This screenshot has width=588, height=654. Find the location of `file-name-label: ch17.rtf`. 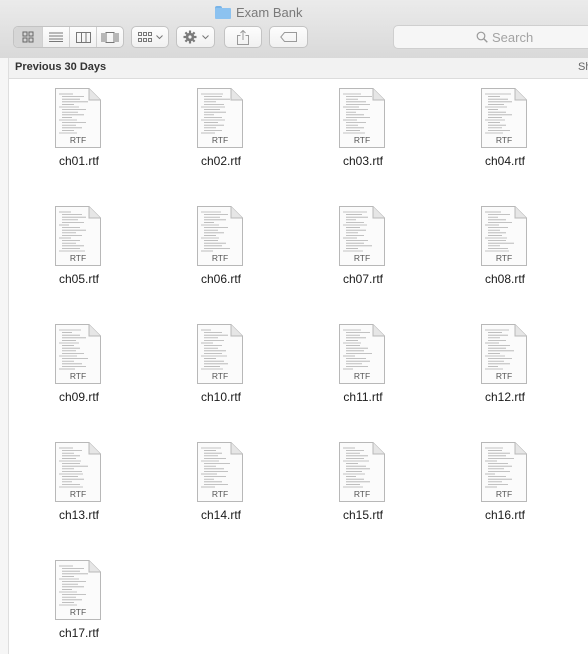

file-name-label: ch17.rtf is located at coordinates (79, 633).